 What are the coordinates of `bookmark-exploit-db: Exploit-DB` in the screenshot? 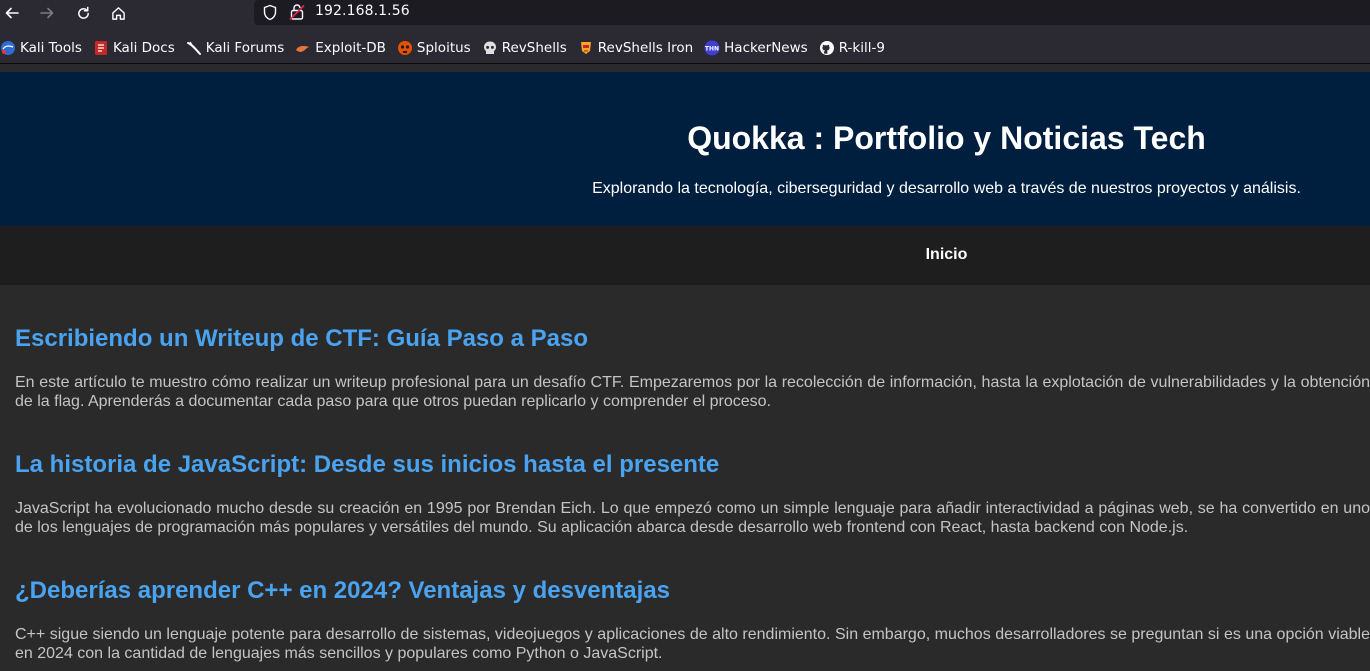 It's located at (340, 47).